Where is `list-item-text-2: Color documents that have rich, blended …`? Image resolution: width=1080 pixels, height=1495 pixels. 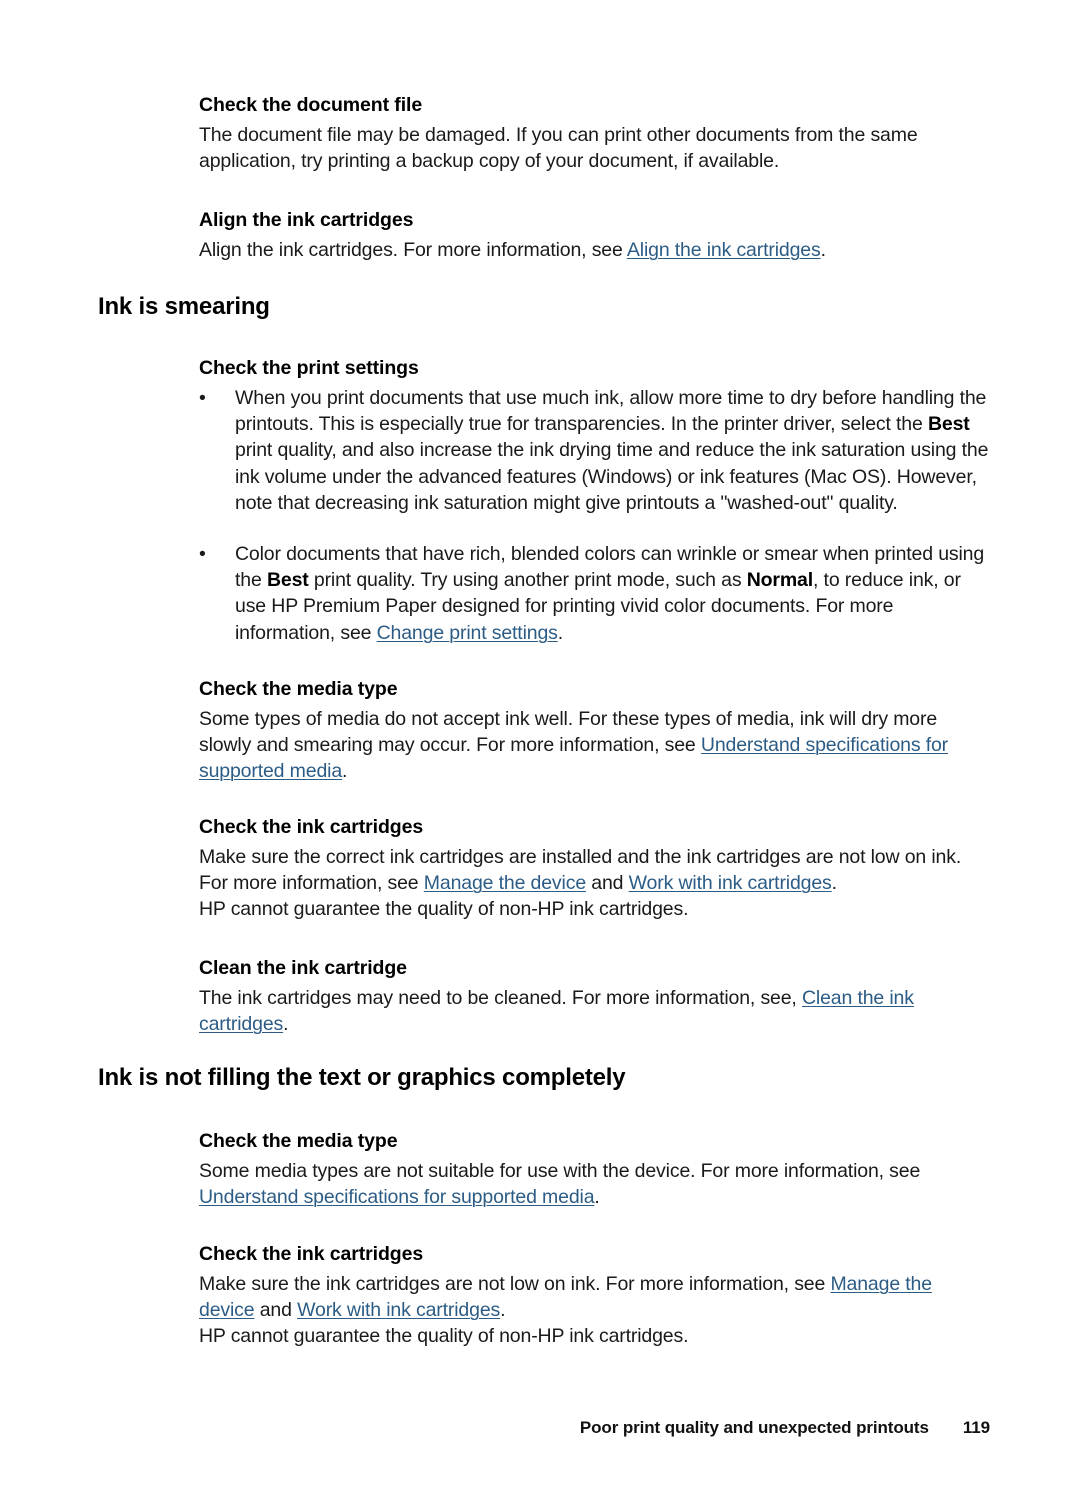
list-item-text-2: Color documents that have rich, blended … is located at coordinates (614, 593).